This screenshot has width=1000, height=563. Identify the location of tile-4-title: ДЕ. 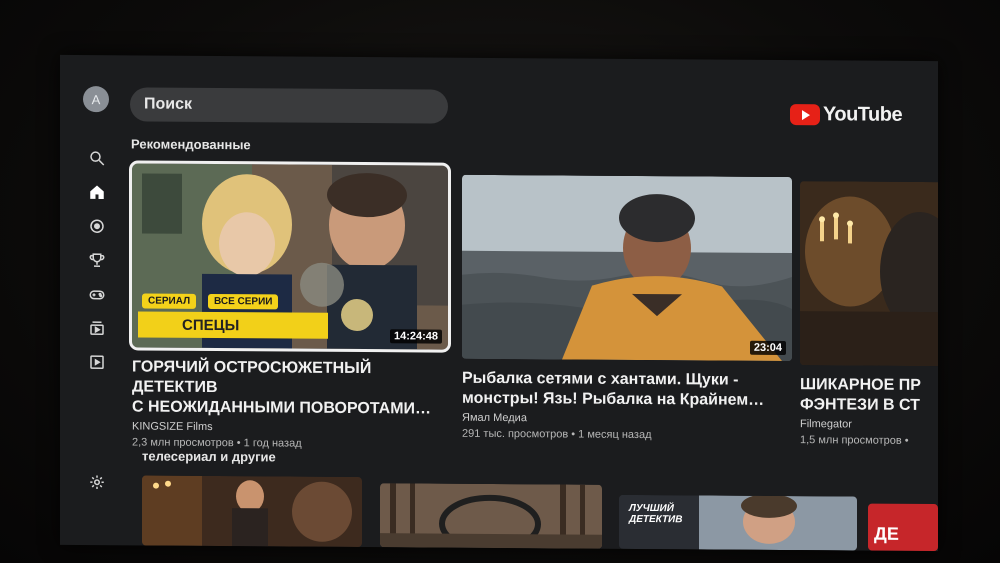
(886, 533).